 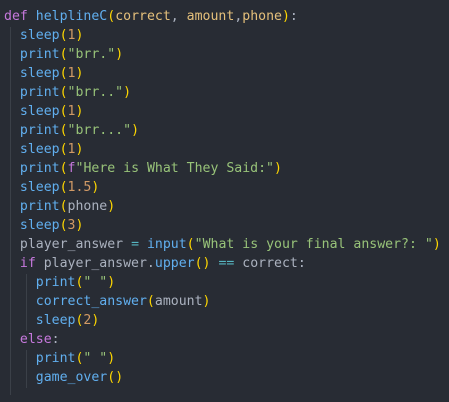 I want to click on code-token-str: "What is your final answer?: ", so click(x=313, y=244).